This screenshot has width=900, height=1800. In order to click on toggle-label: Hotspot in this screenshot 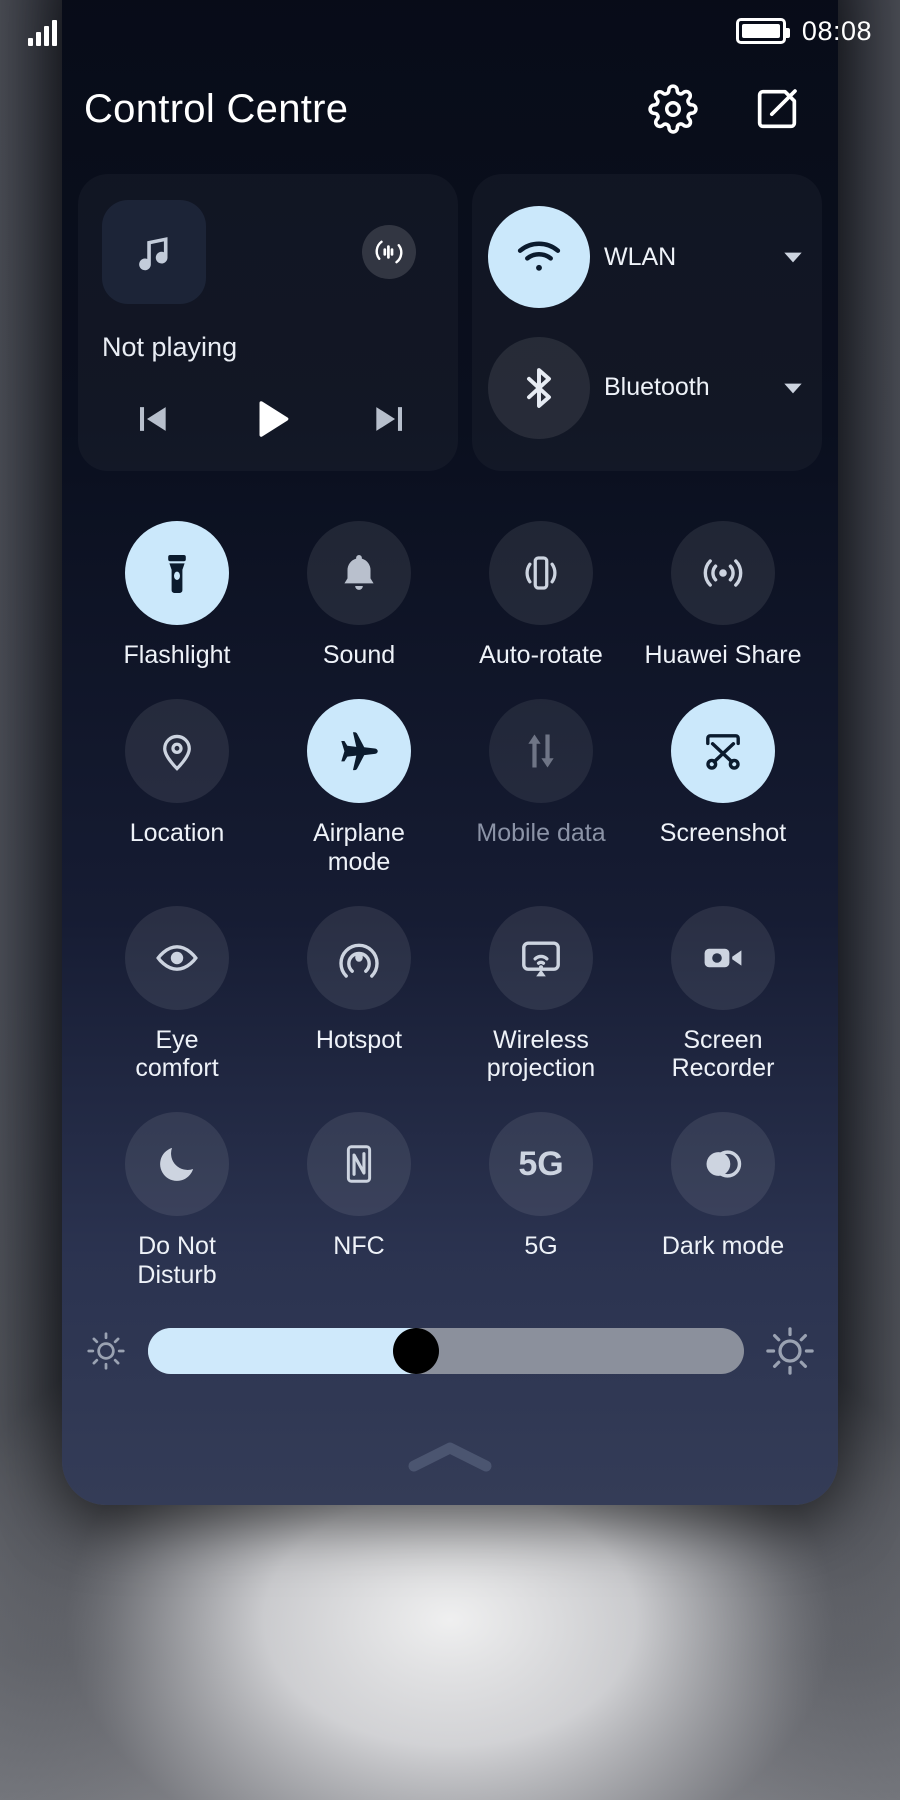, I will do `click(359, 1039)`.